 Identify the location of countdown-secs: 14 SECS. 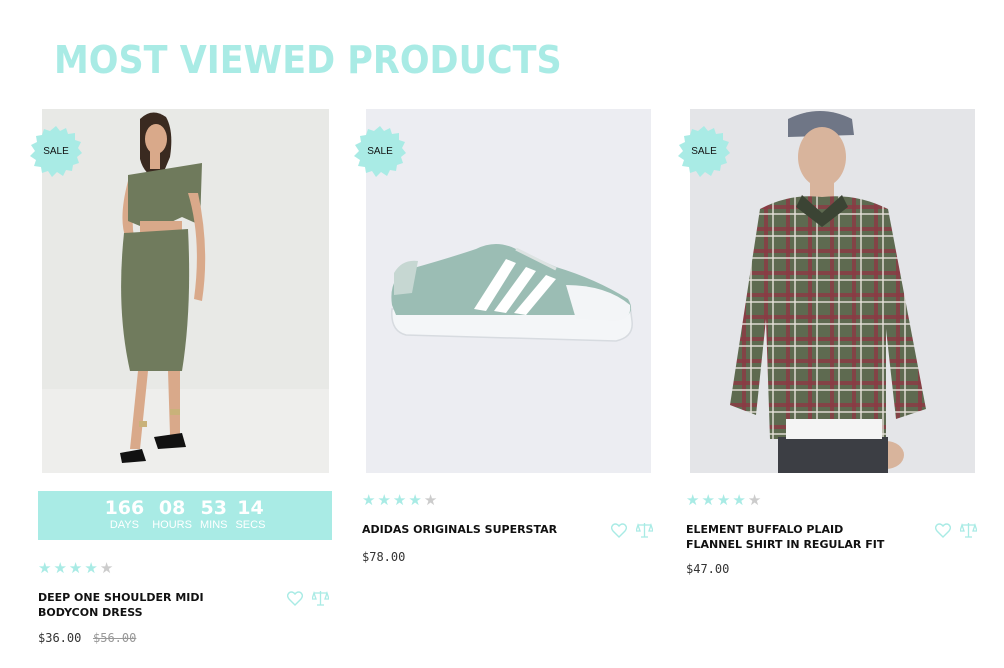
(250, 519).